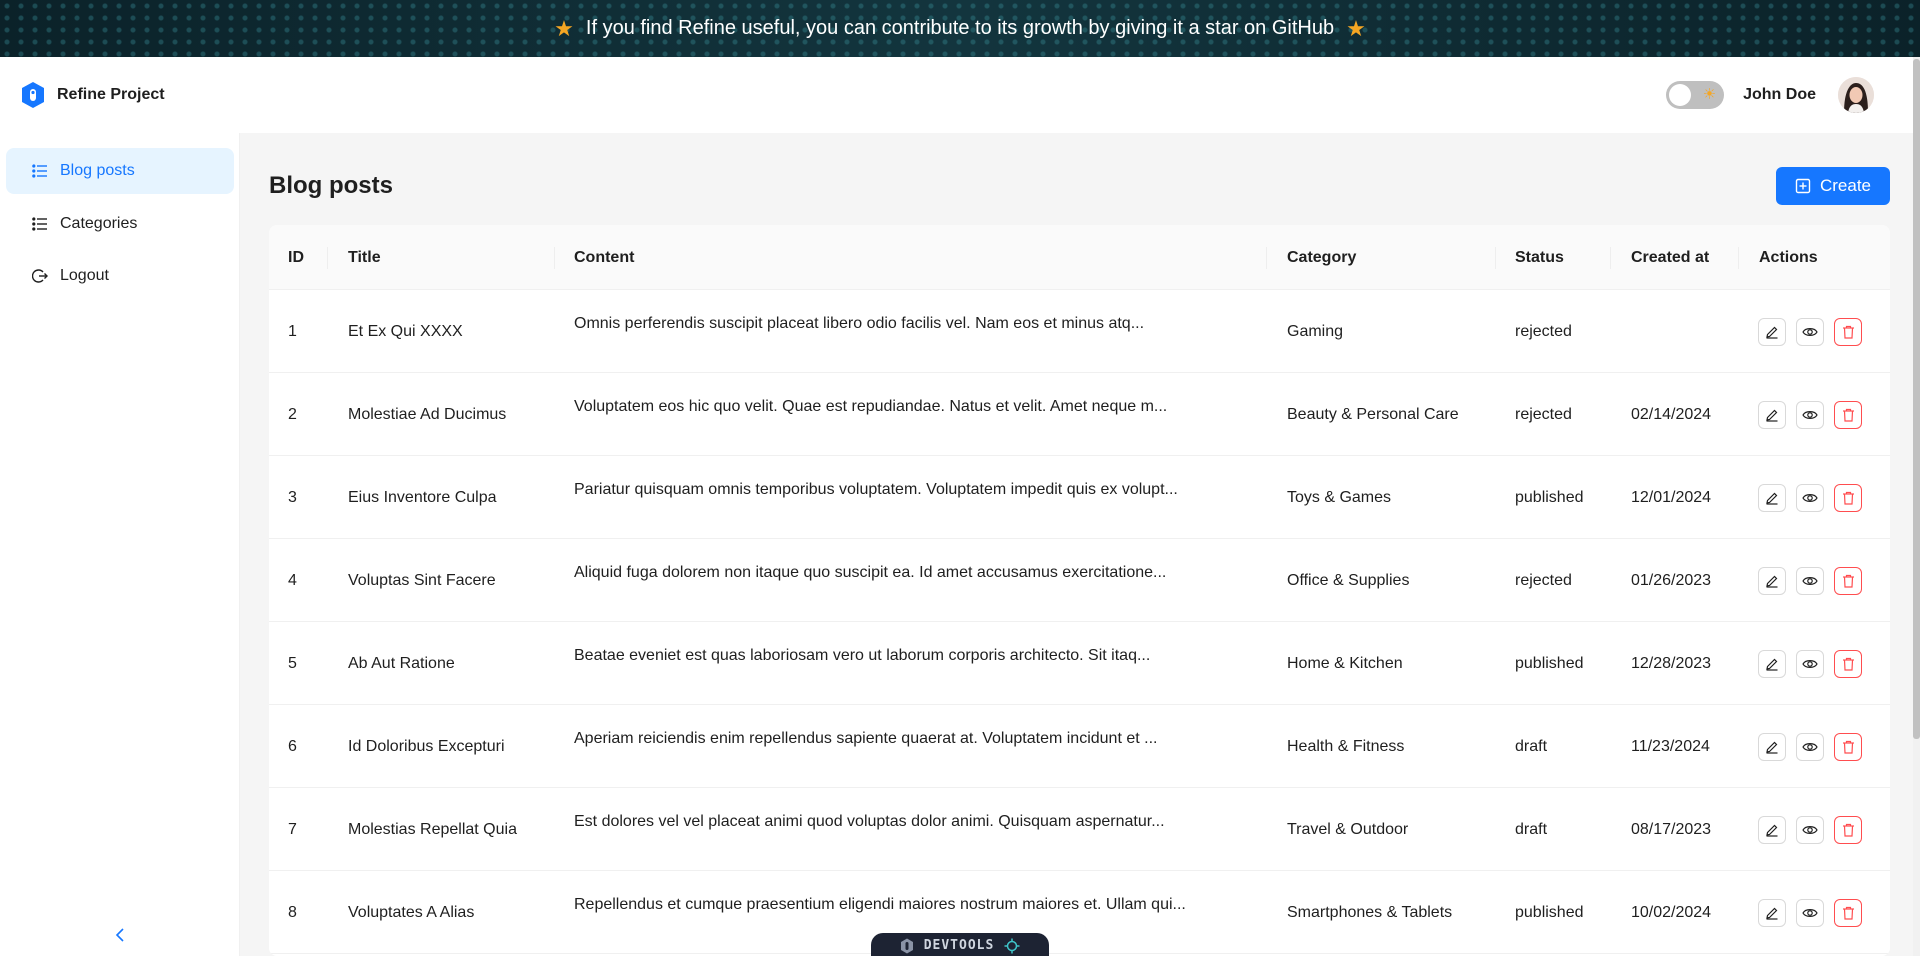  I want to click on star-icon: ★, so click(1356, 28).